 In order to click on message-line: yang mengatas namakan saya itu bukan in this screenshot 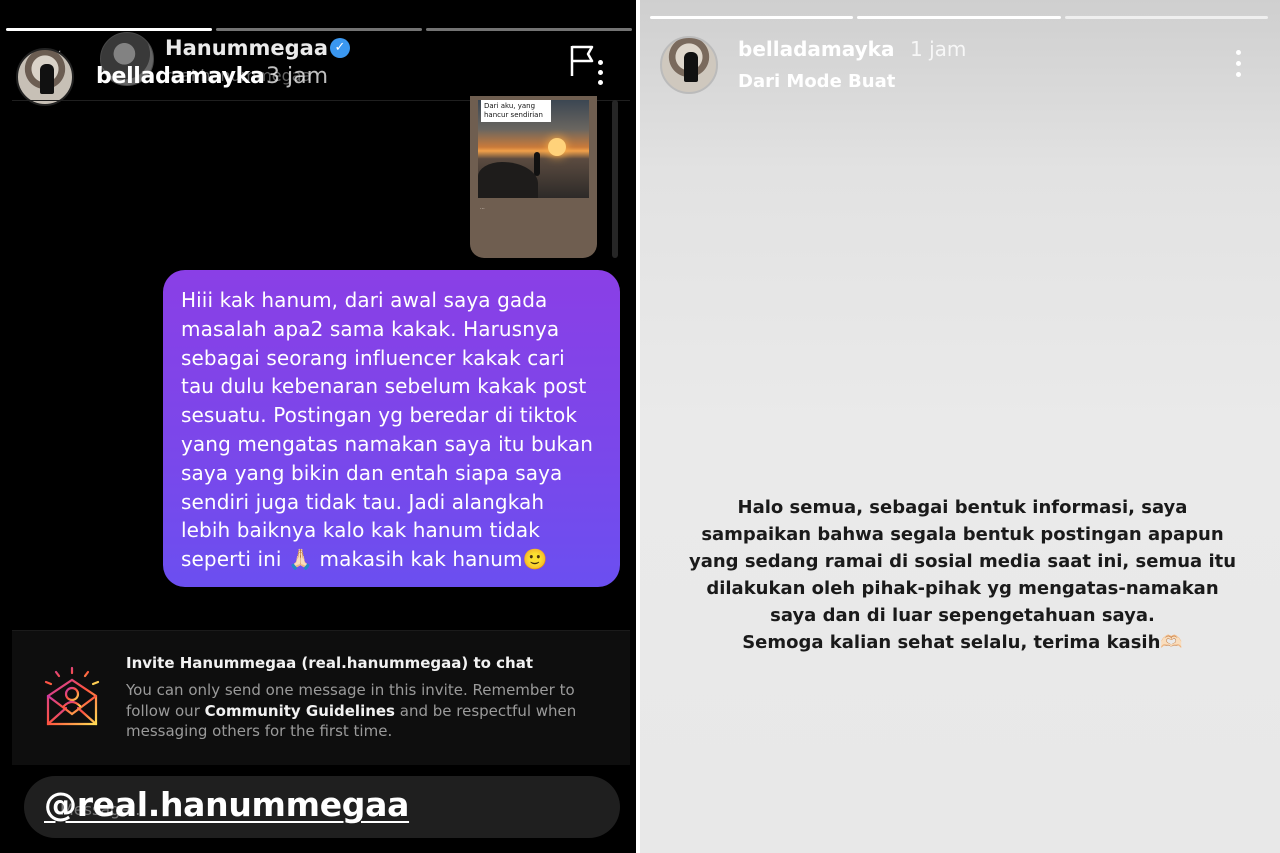, I will do `click(387, 443)`.